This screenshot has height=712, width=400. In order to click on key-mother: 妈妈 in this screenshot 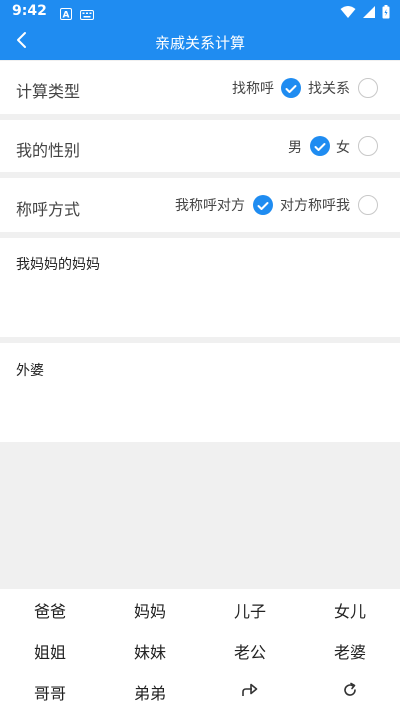, I will do `click(150, 609)`.